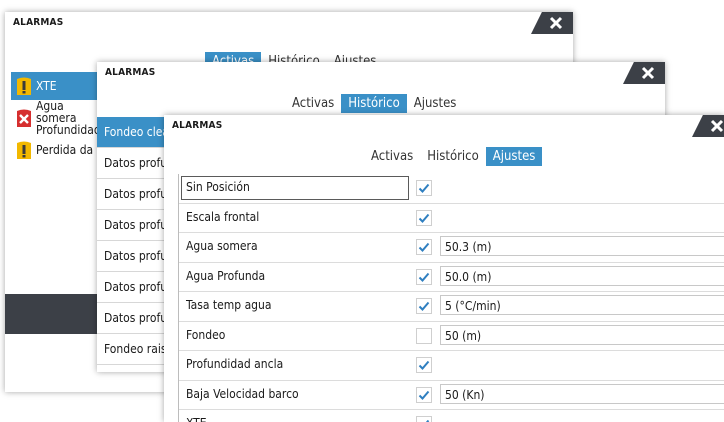 The width and height of the screenshot is (724, 422). What do you see at coordinates (235, 364) in the screenshot?
I see `setting-label: Profundidad ancla` at bounding box center [235, 364].